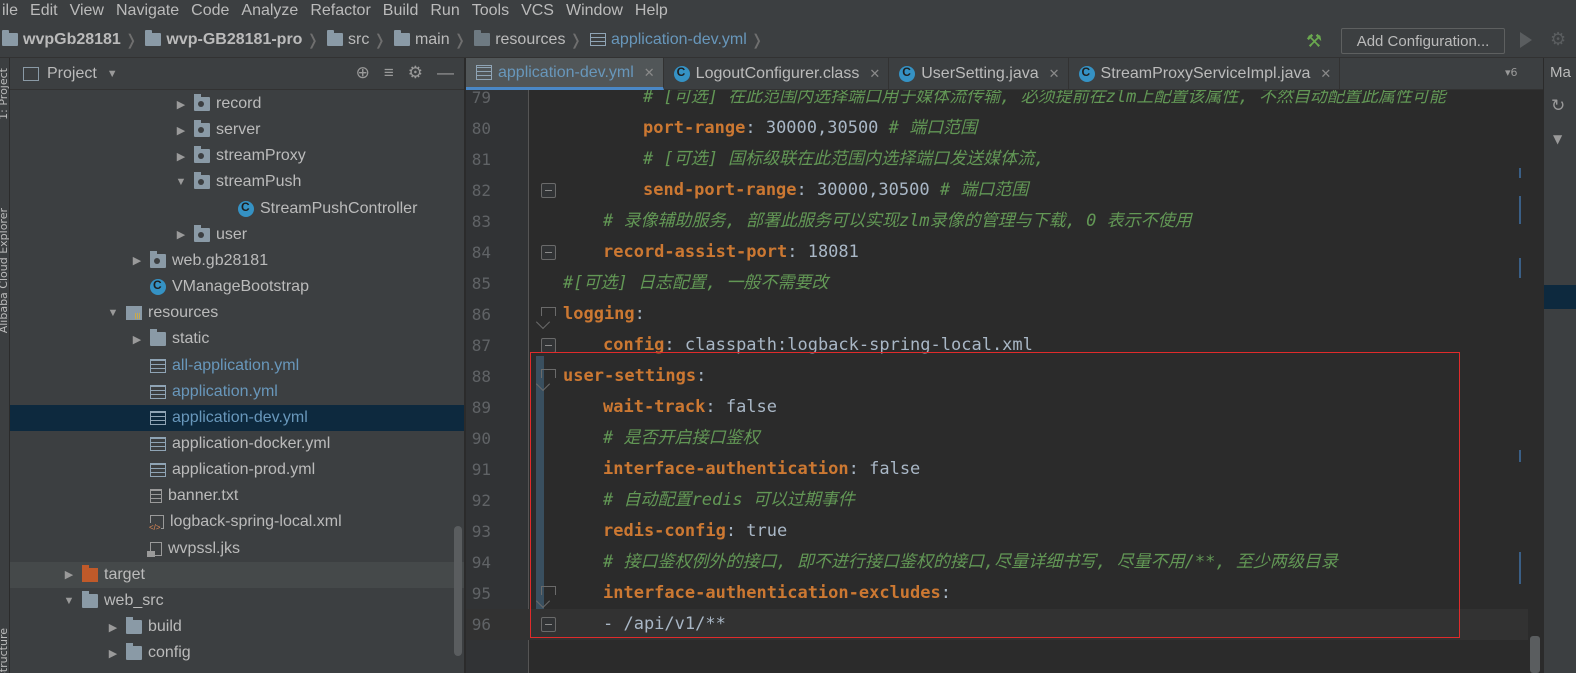 The image size is (1576, 673). I want to click on breadcrumb-item: application-dev.yml ❭, so click(672, 40).